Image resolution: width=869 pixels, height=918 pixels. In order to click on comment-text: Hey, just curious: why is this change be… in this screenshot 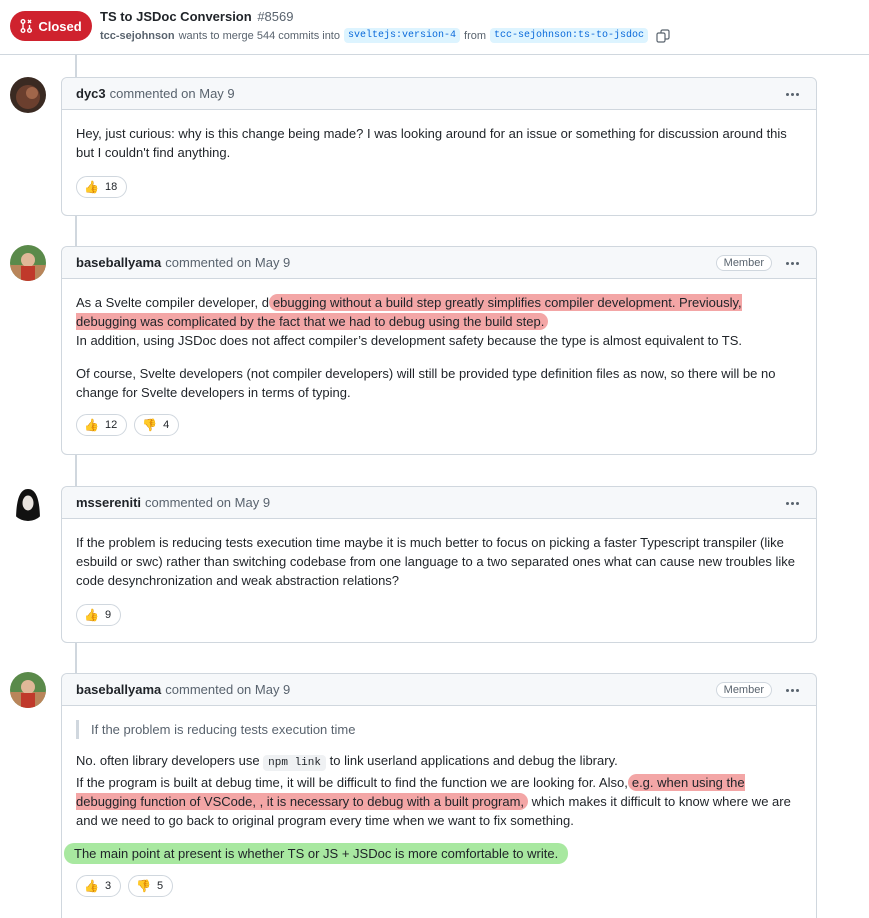, I will do `click(431, 143)`.